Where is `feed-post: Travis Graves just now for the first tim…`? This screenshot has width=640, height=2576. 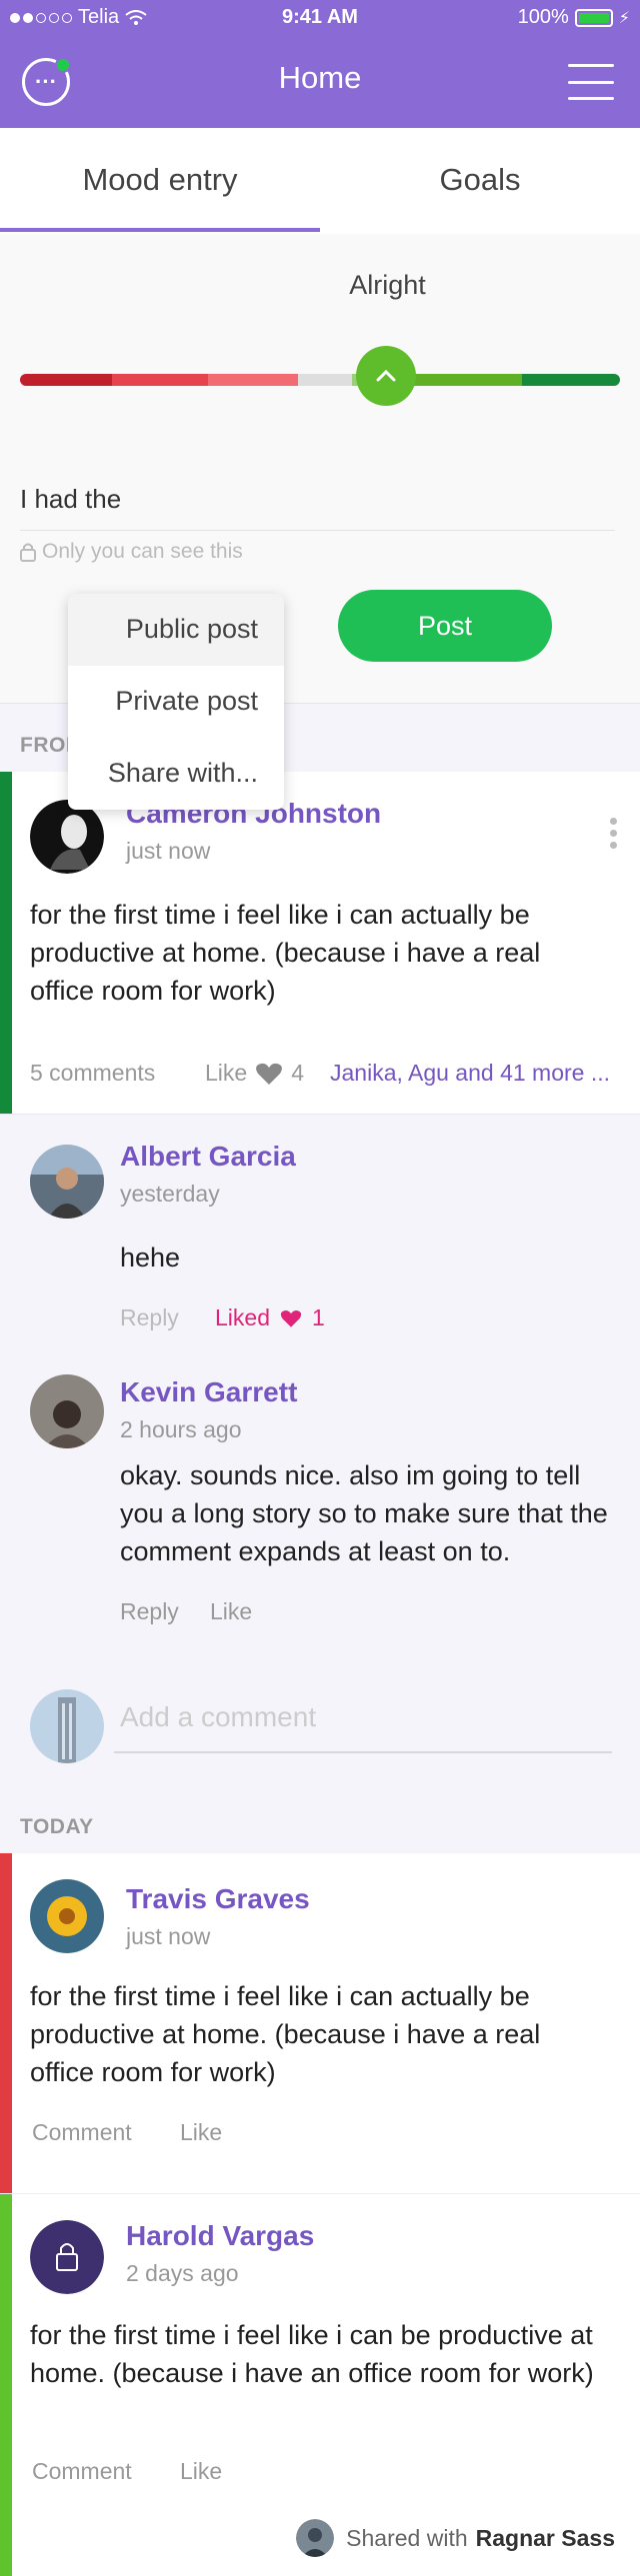 feed-post: Travis Graves just now for the first tim… is located at coordinates (320, 2023).